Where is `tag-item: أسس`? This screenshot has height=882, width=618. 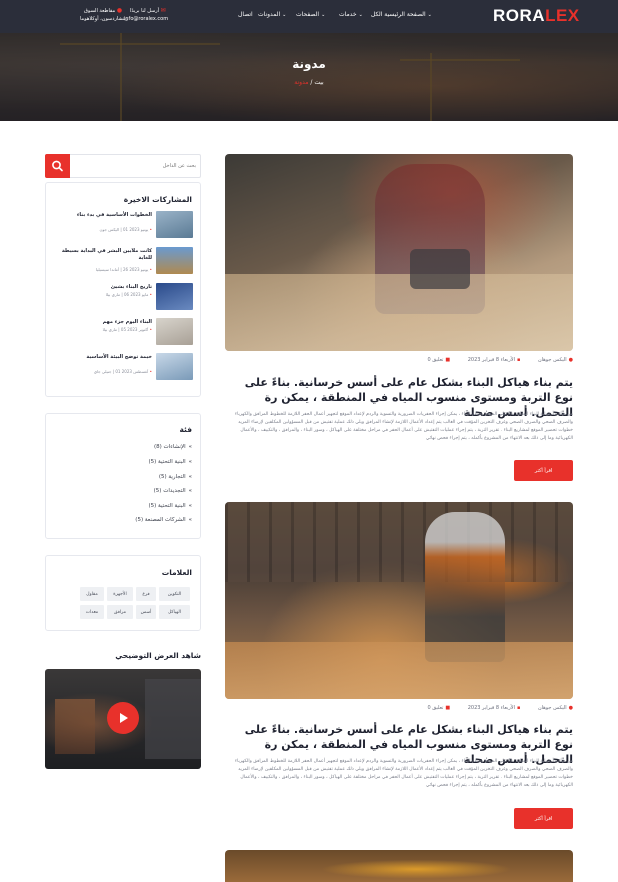
tag-item: أسس is located at coordinates (146, 612).